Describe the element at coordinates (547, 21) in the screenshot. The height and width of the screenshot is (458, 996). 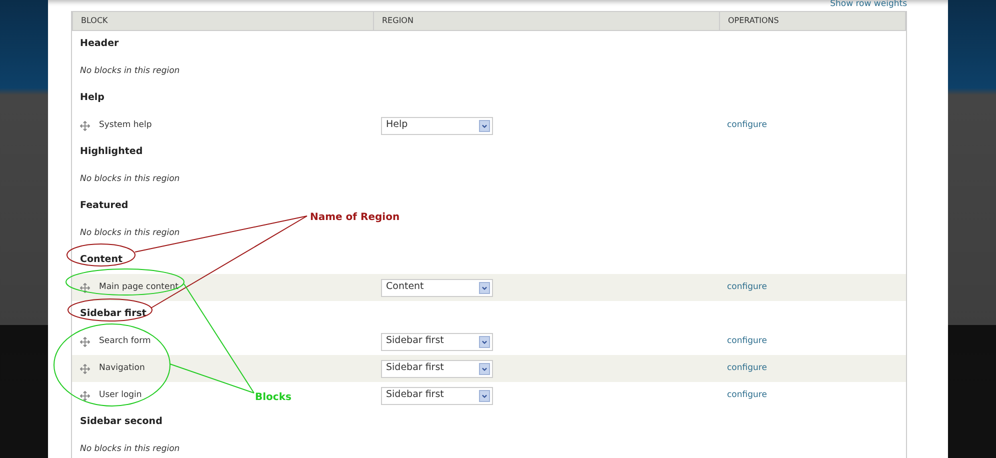
I see `column-header: REGION` at that location.